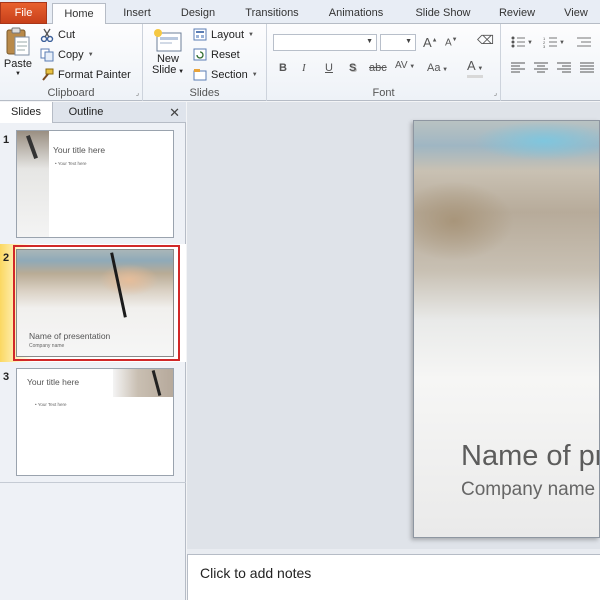 This screenshot has height=600, width=600. What do you see at coordinates (6, 140) in the screenshot?
I see `slide-number: 1` at bounding box center [6, 140].